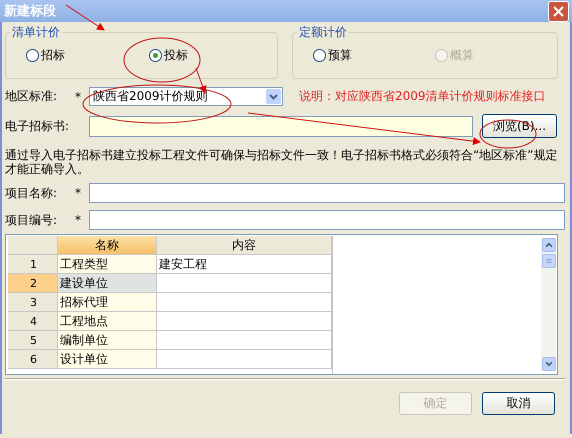 This screenshot has width=572, height=438. Describe the element at coordinates (549, 245) in the screenshot. I see `scroll-up-icon` at that location.